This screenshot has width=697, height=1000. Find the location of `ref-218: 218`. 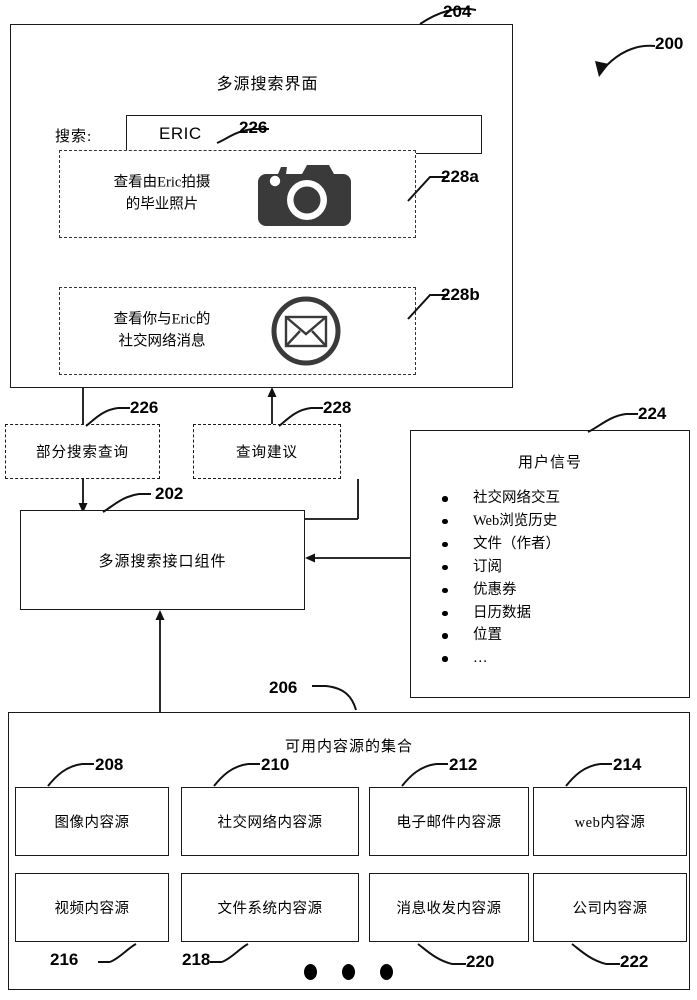

ref-218: 218 is located at coordinates (196, 959).